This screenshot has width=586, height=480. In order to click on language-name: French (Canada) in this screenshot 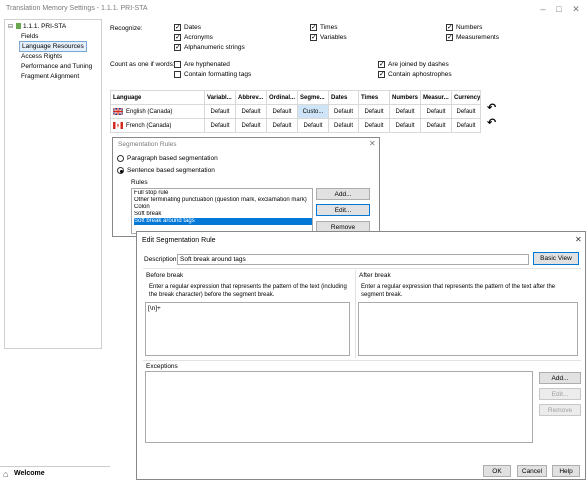, I will do `click(149, 126)`.